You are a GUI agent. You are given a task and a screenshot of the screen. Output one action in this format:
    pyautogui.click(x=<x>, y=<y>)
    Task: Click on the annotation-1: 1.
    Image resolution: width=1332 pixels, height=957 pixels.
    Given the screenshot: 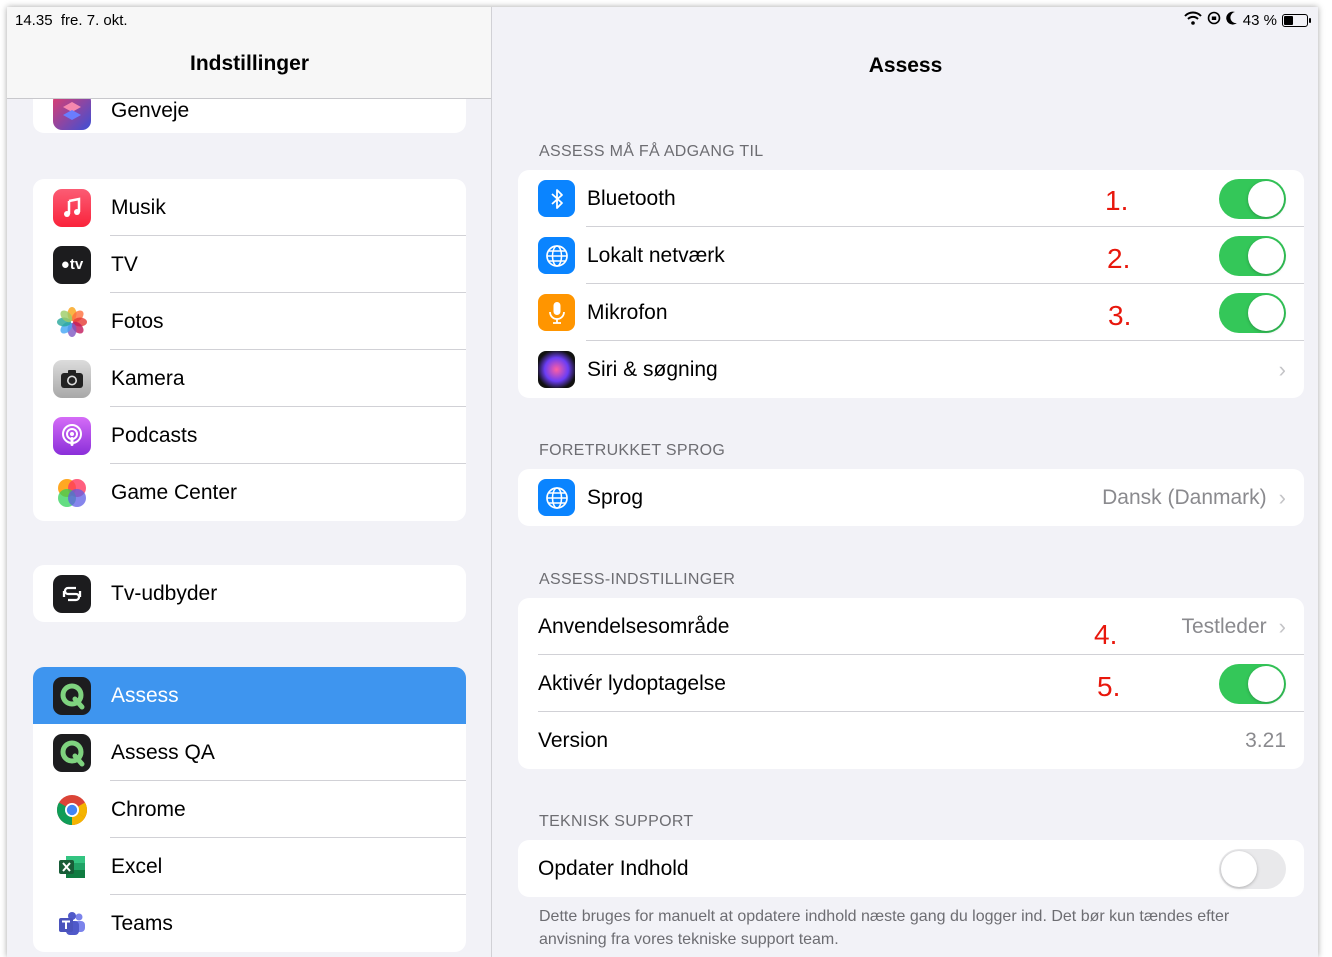 What is the action you would take?
    pyautogui.click(x=1117, y=200)
    